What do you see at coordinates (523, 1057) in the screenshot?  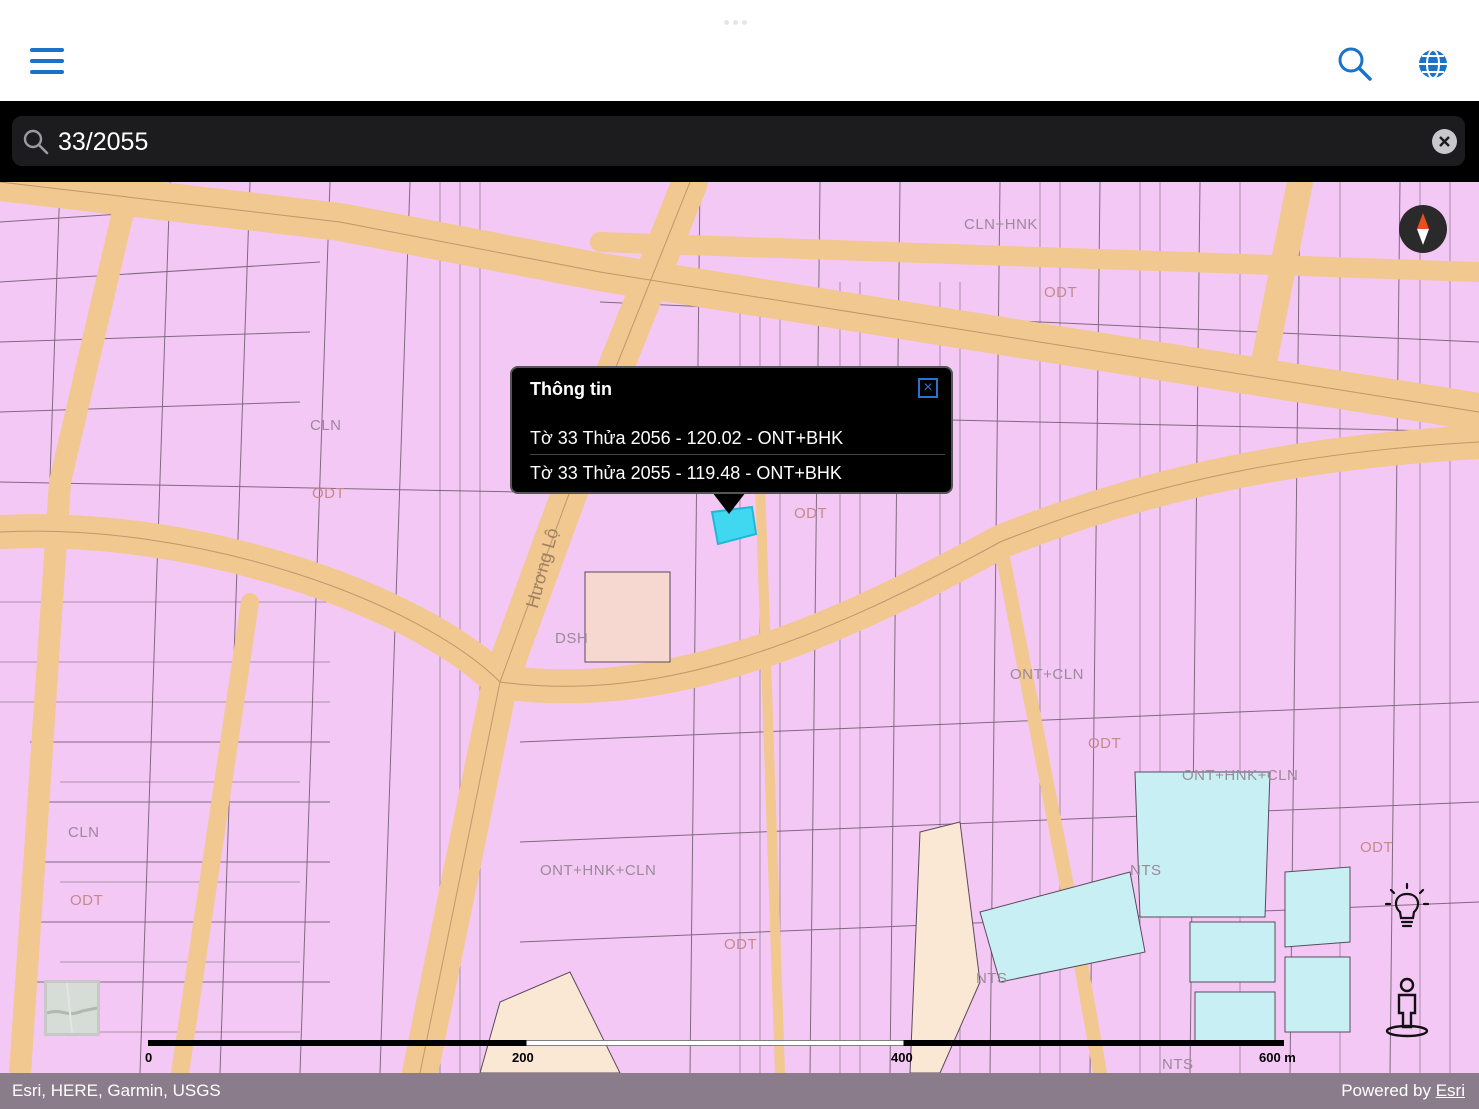 I see `scale-tick-label: 200` at bounding box center [523, 1057].